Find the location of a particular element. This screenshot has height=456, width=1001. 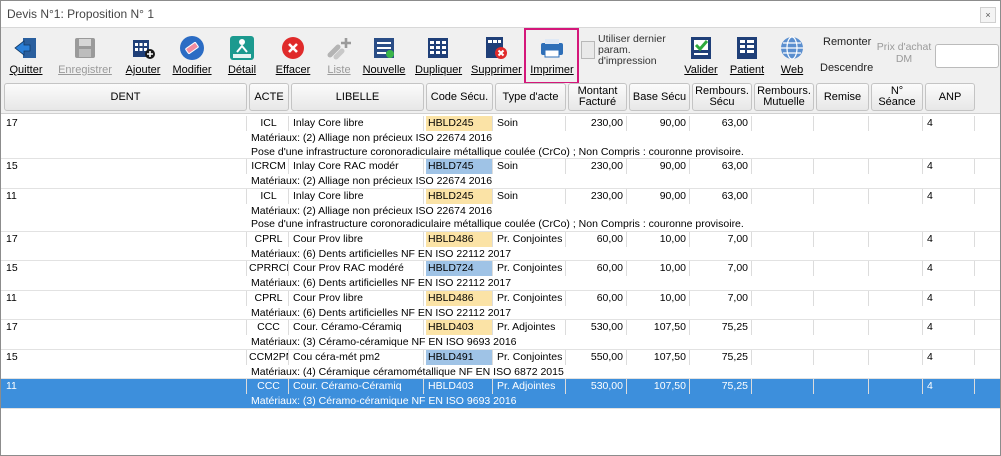

cell-acte: ICL is located at coordinates (269, 196).